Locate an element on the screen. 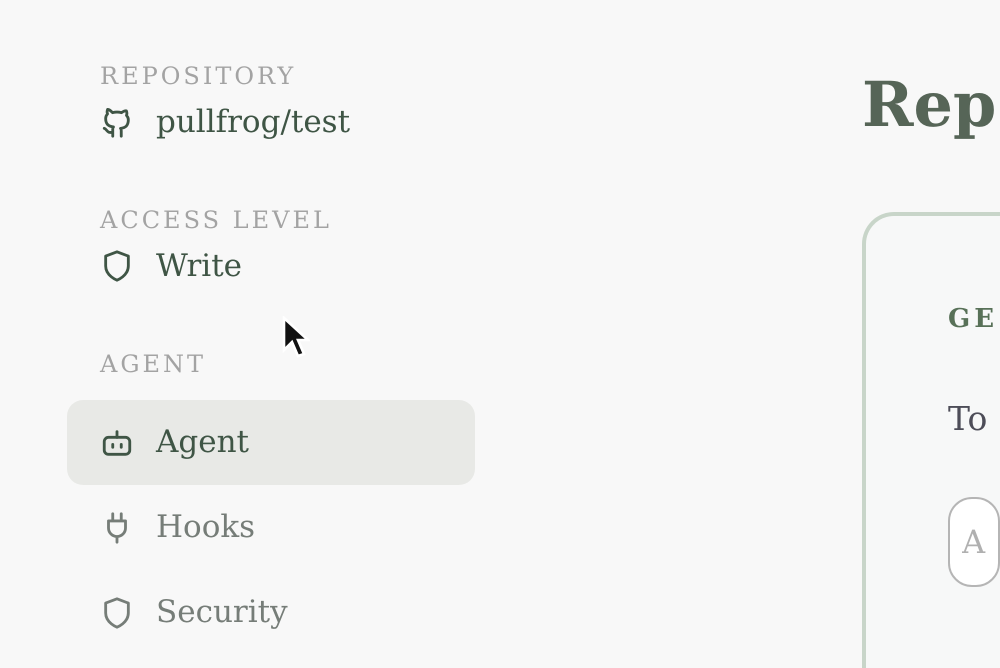 Image resolution: width=1000 pixels, height=668 pixels. info-value: pullfrog/test is located at coordinates (253, 122).